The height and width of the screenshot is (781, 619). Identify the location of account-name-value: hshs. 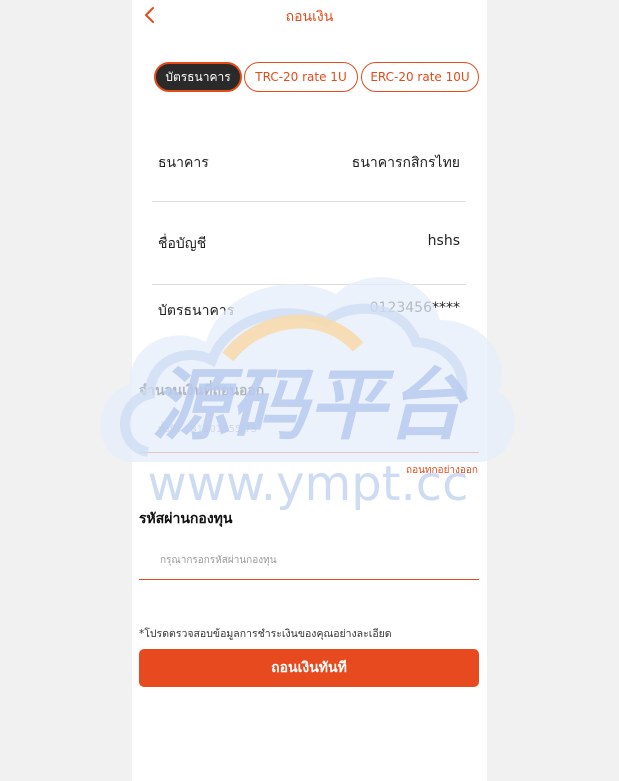
(443, 241).